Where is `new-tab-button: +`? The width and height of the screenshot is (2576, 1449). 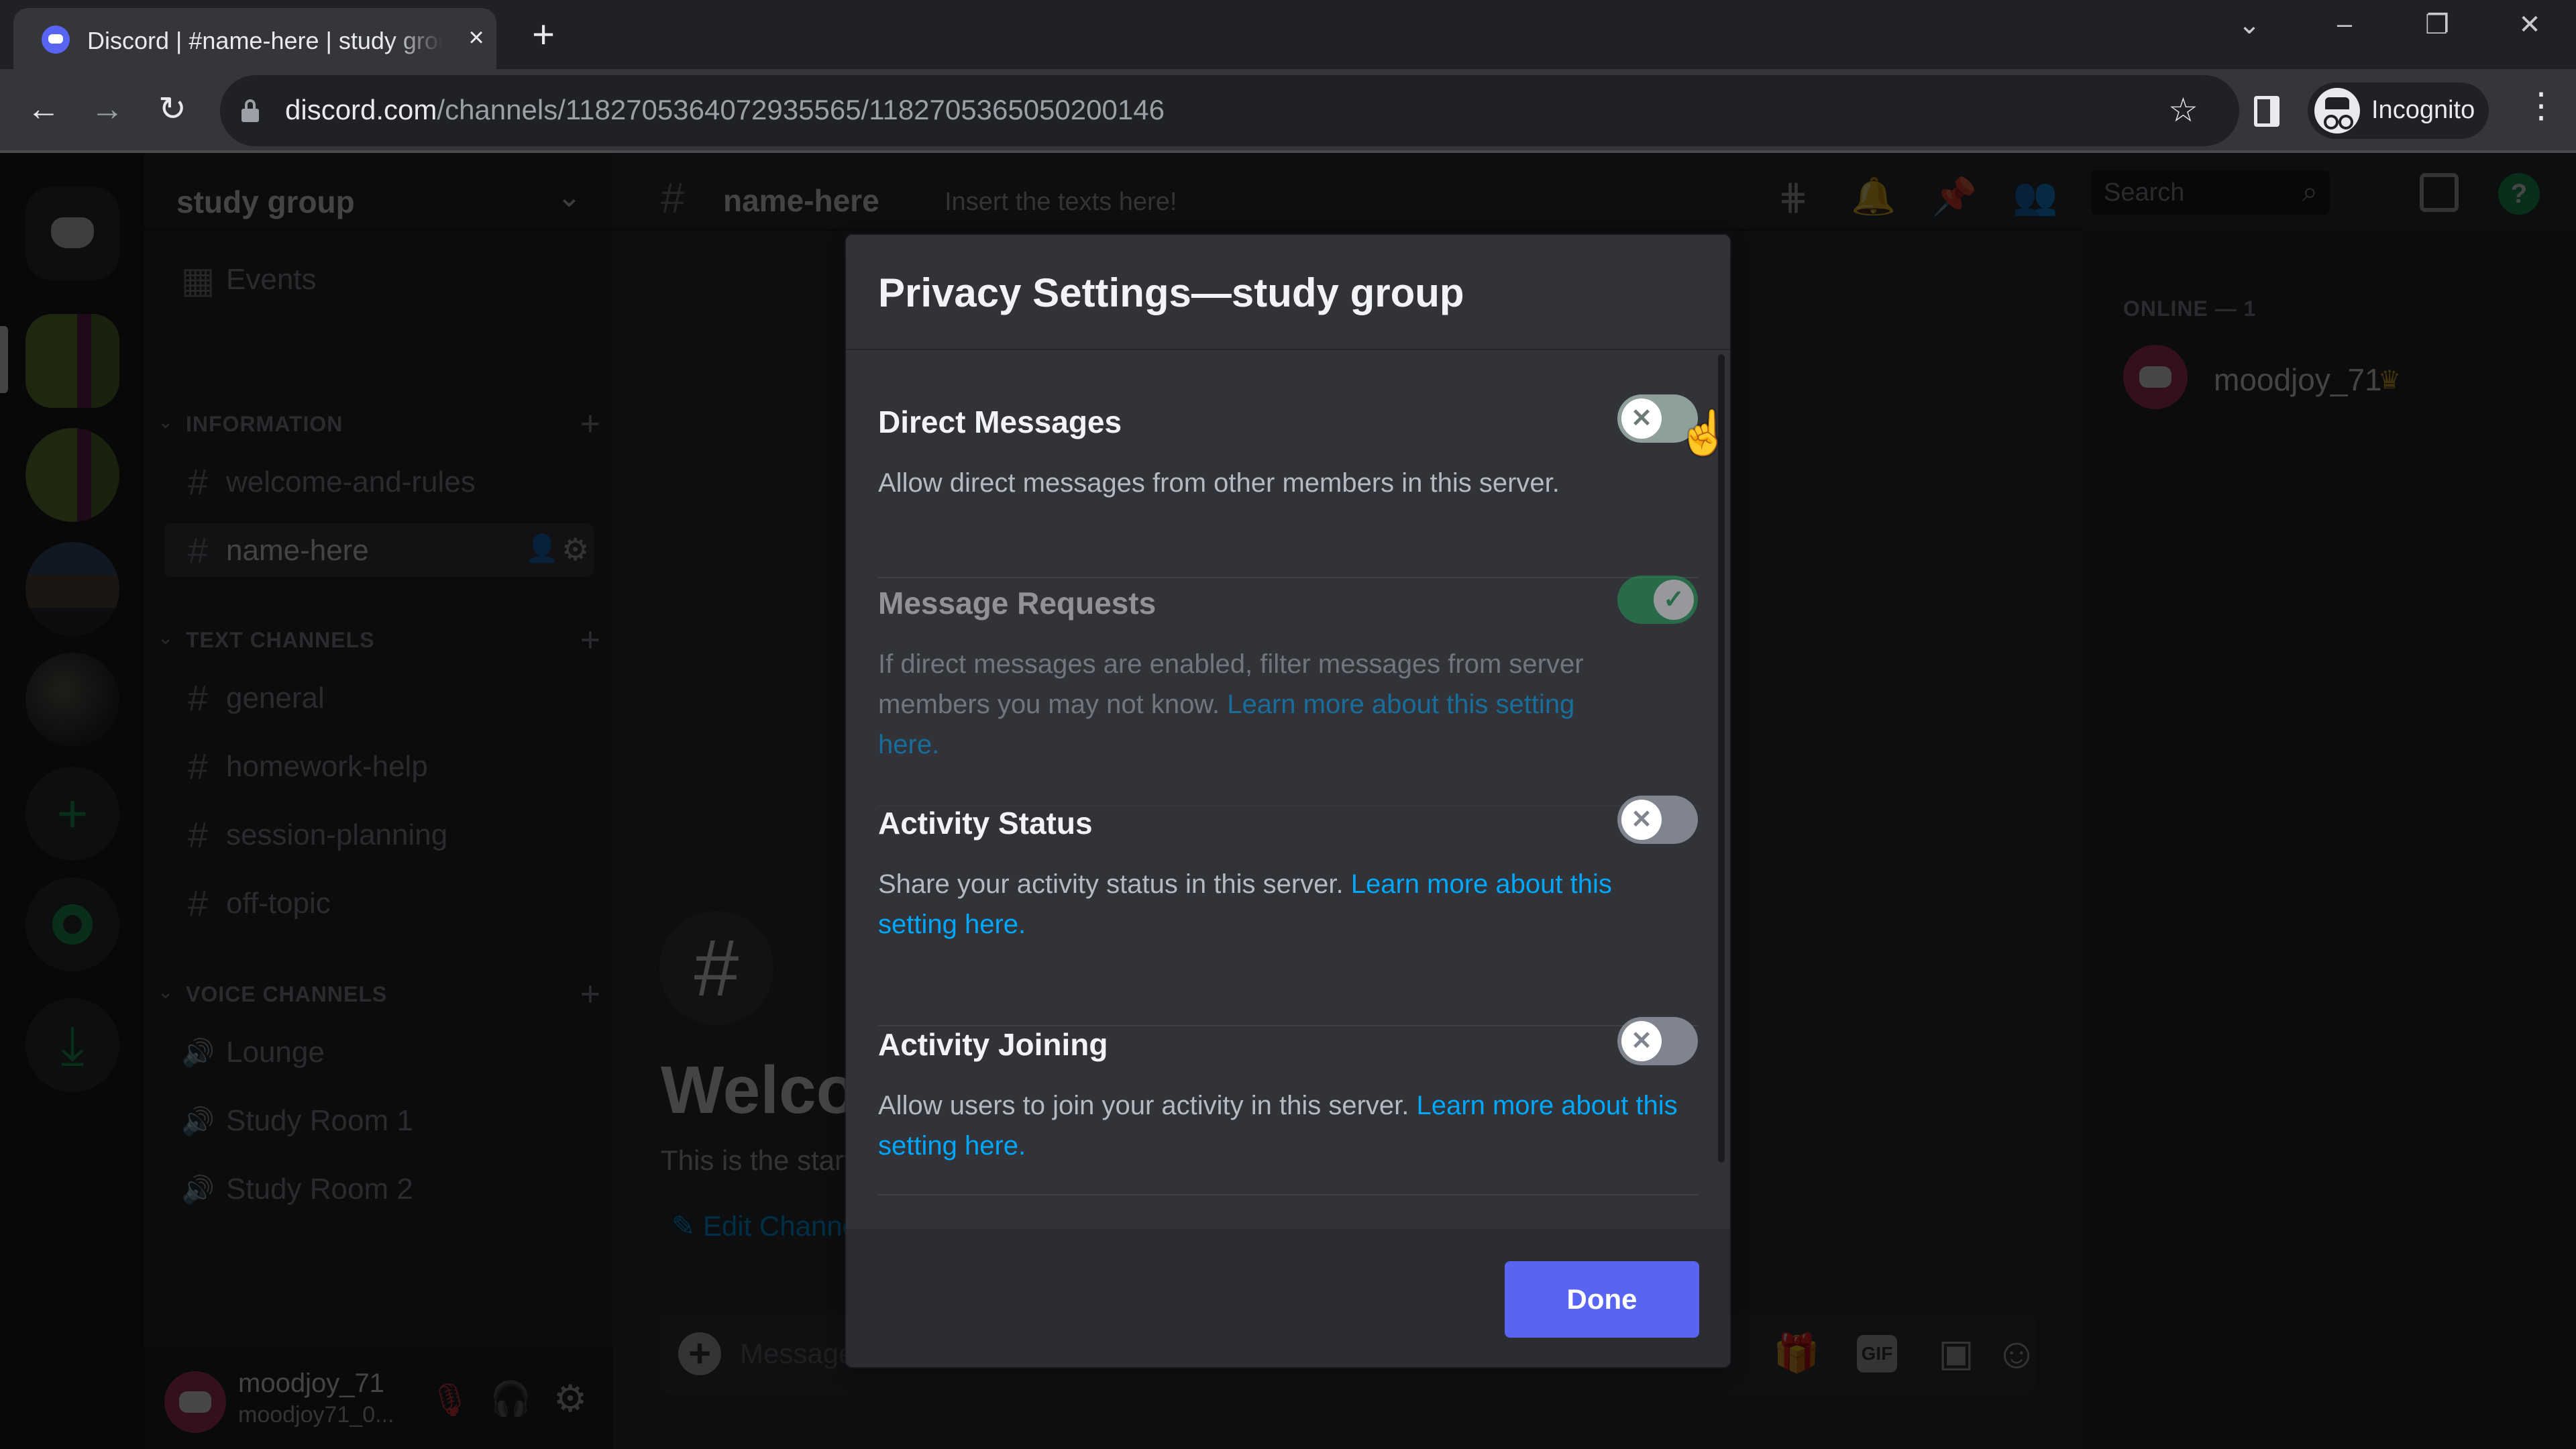
new-tab-button: + is located at coordinates (543, 34).